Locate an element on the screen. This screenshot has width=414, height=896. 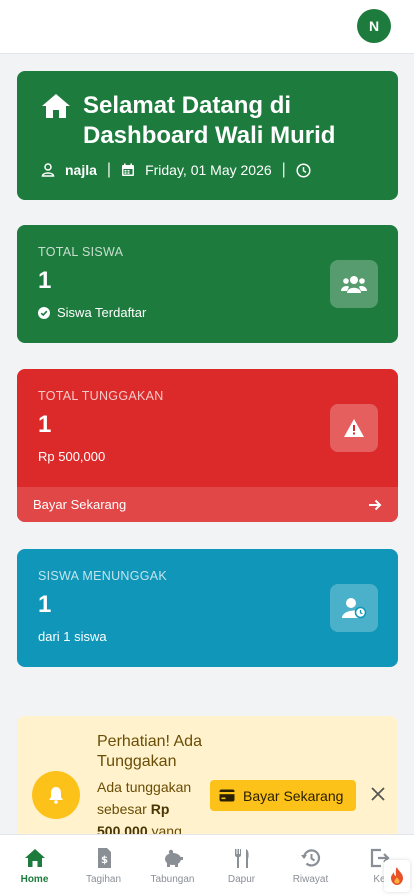
user-avatar: N is located at coordinates (374, 26).